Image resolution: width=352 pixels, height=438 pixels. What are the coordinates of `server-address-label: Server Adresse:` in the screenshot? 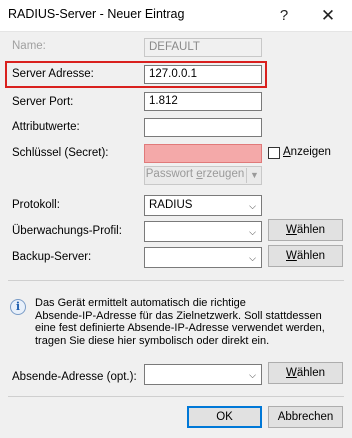 It's located at (53, 74).